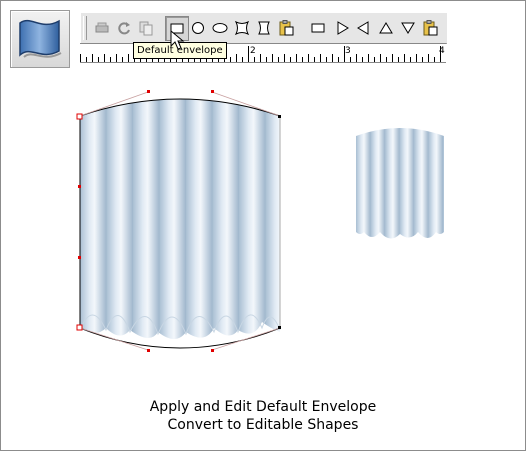 The image size is (526, 451). Describe the element at coordinates (400, 183) in the screenshot. I see `small-curtain-shape` at that location.